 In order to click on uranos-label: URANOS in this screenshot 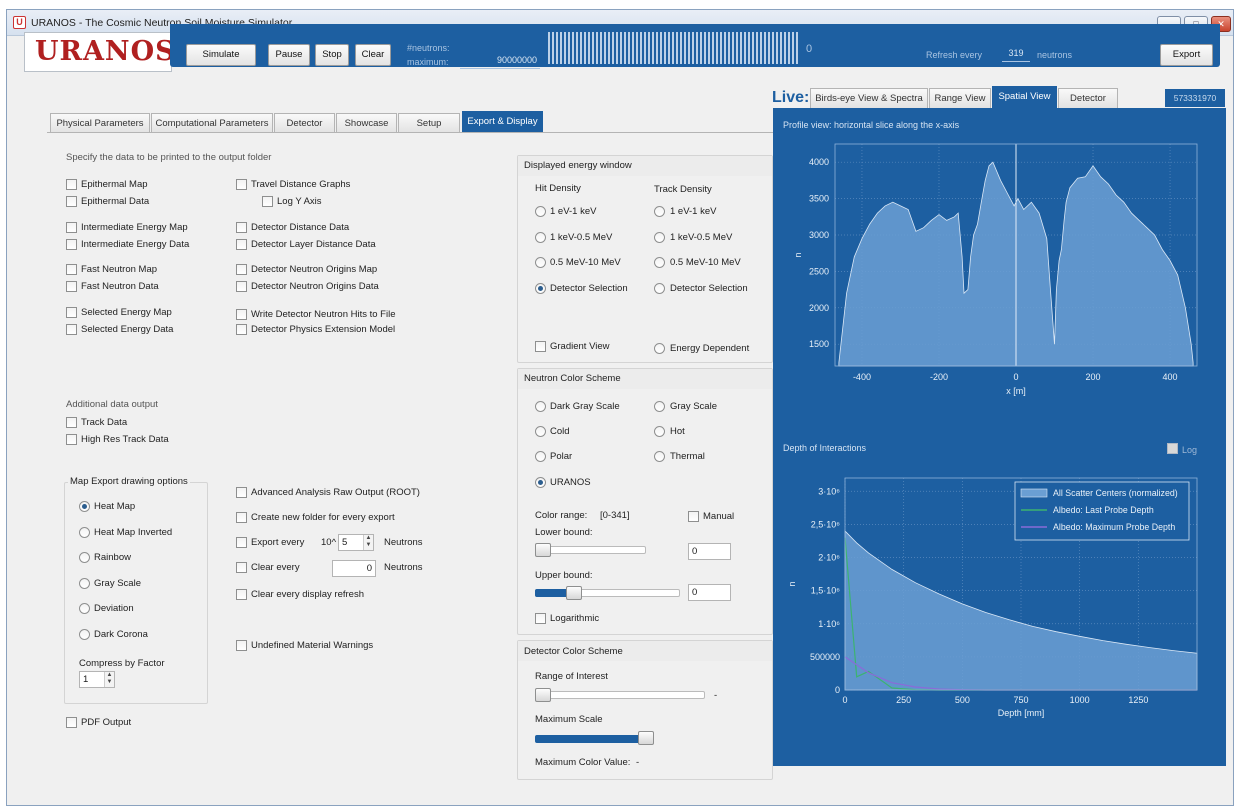, I will do `click(570, 482)`.